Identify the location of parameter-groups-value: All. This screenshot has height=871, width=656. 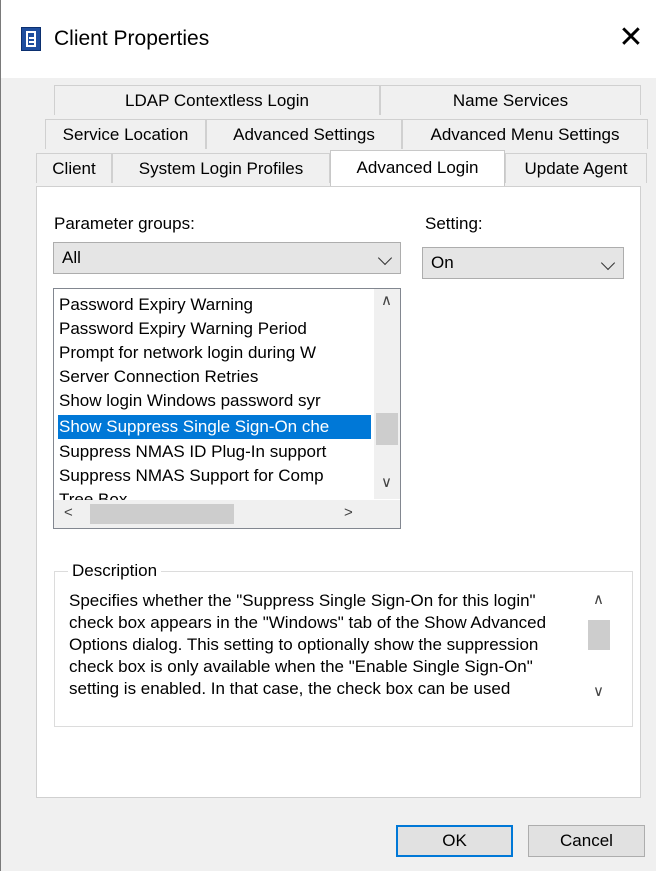
(71, 257).